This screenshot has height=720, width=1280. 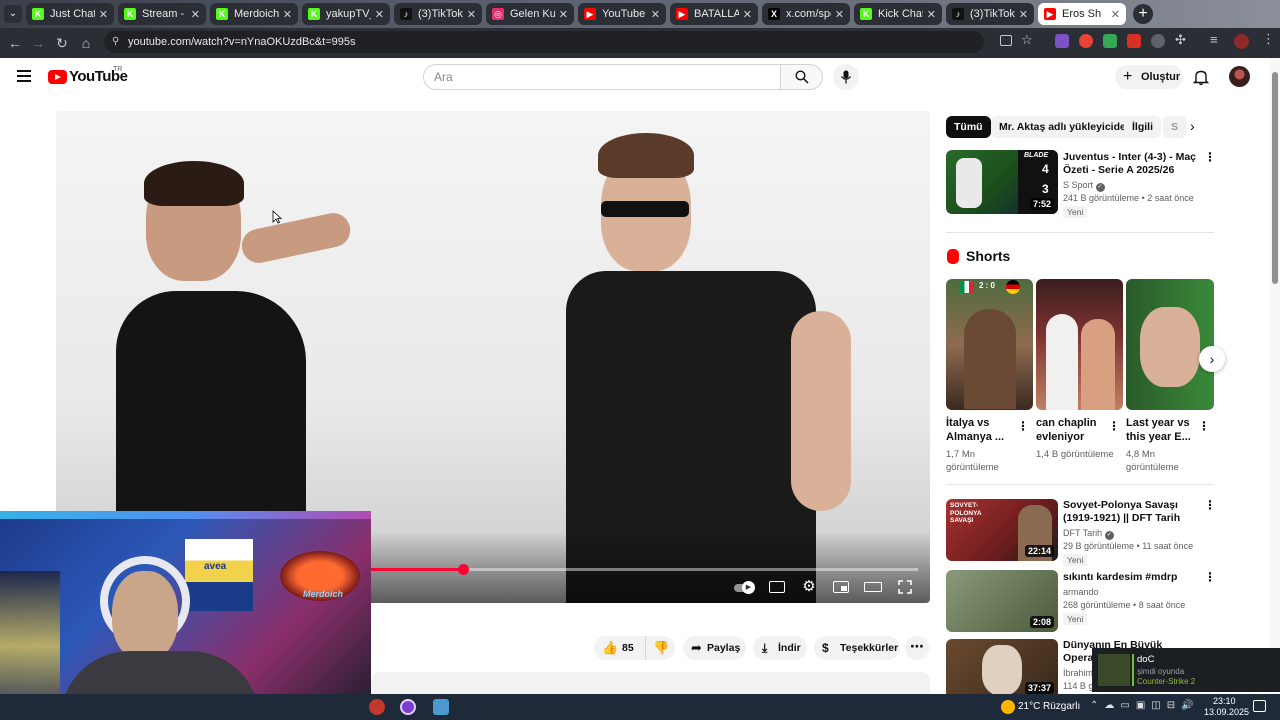 What do you see at coordinates (1145, 707) in the screenshot?
I see `tray-icons: ⌃☁▭▣◫⊟🔊` at bounding box center [1145, 707].